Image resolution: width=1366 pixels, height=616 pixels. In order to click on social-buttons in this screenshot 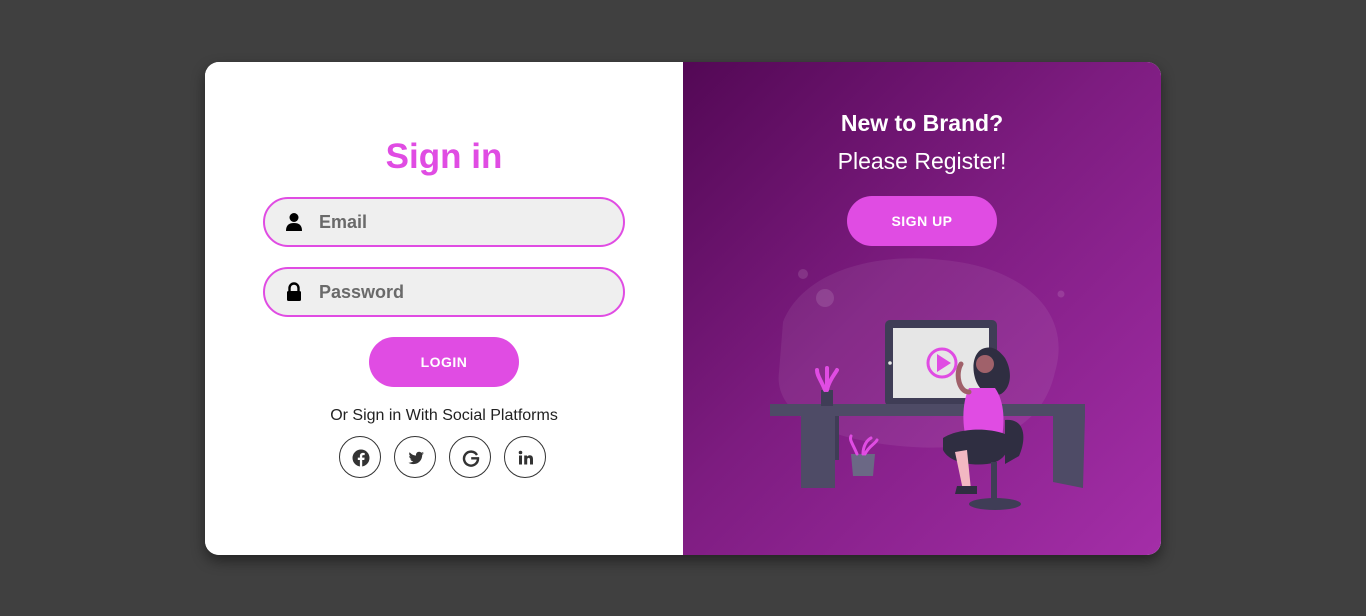, I will do `click(445, 458)`.